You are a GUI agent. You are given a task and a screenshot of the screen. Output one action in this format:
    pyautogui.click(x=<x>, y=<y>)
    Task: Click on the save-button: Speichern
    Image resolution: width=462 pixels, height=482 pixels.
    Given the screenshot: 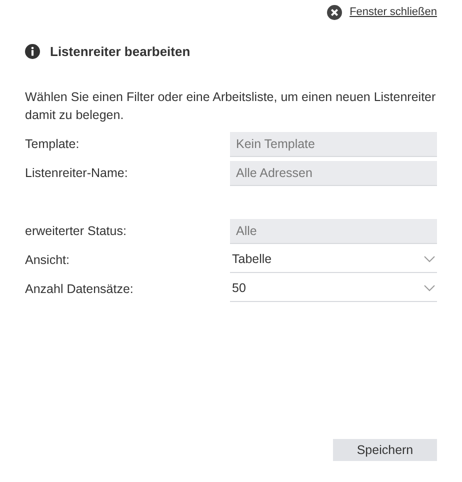 What is the action you would take?
    pyautogui.click(x=385, y=450)
    